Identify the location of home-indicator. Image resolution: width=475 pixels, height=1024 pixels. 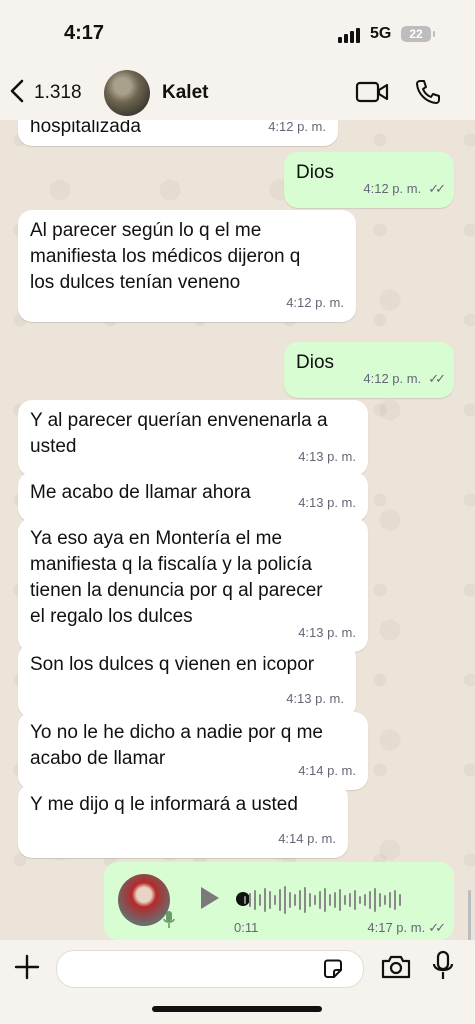
(237, 1009).